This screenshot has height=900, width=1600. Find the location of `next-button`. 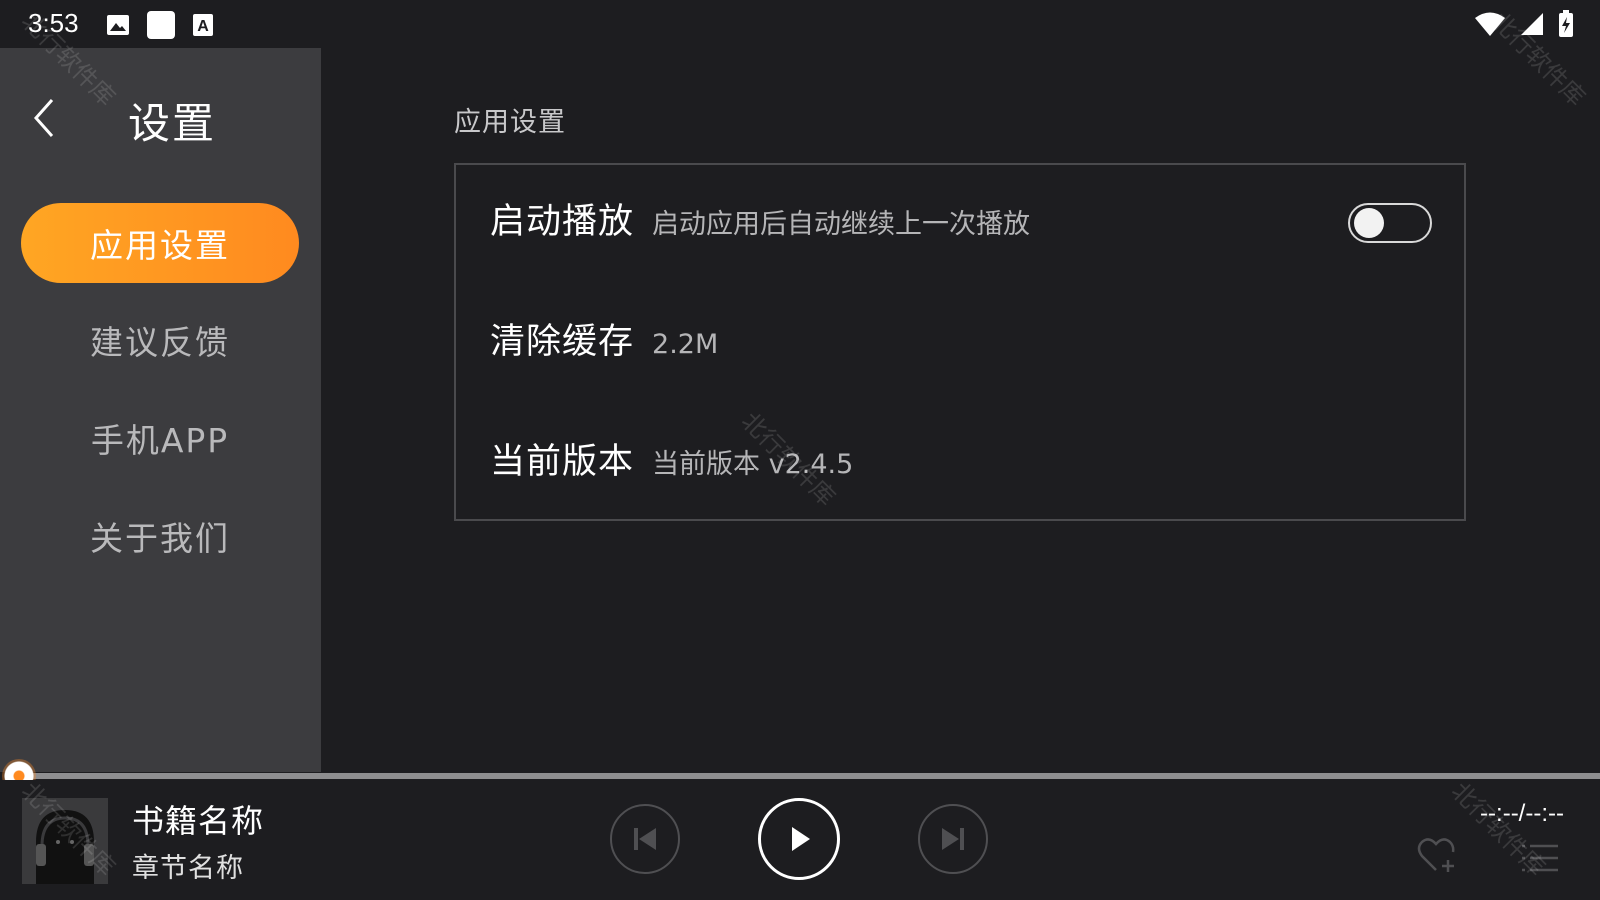

next-button is located at coordinates (953, 839).